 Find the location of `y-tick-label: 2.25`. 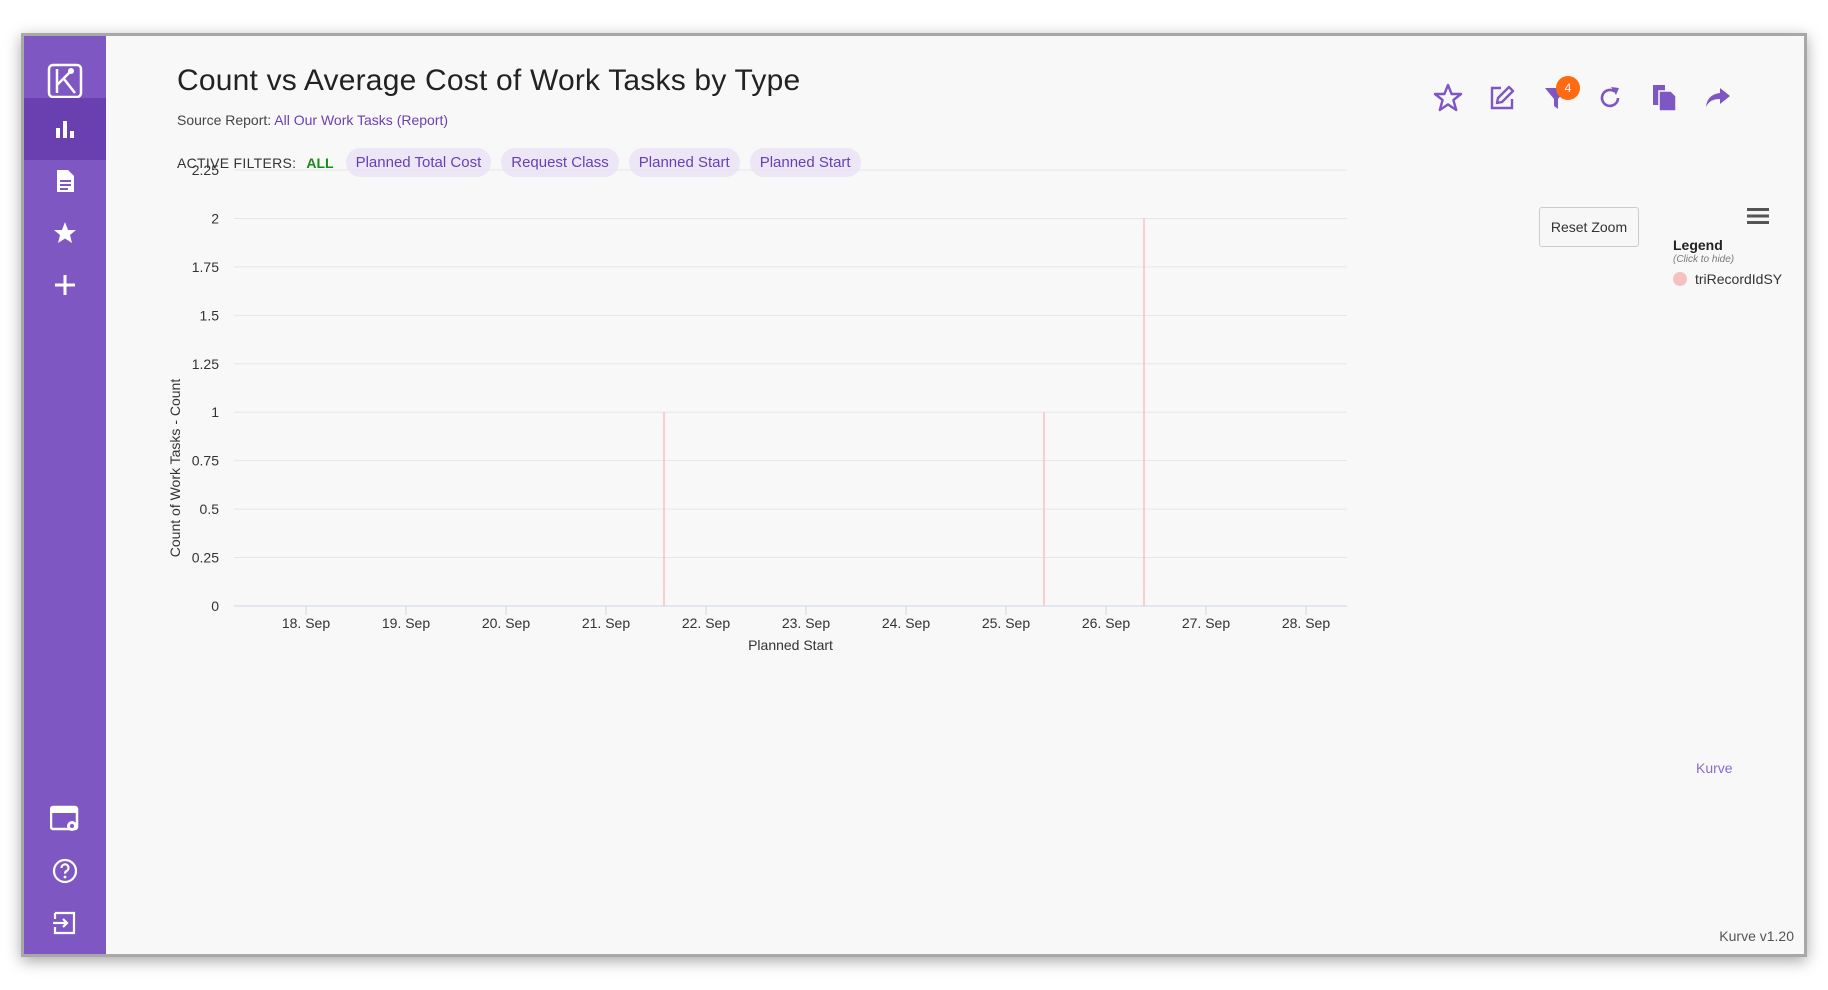

y-tick-label: 2.25 is located at coordinates (205, 170).